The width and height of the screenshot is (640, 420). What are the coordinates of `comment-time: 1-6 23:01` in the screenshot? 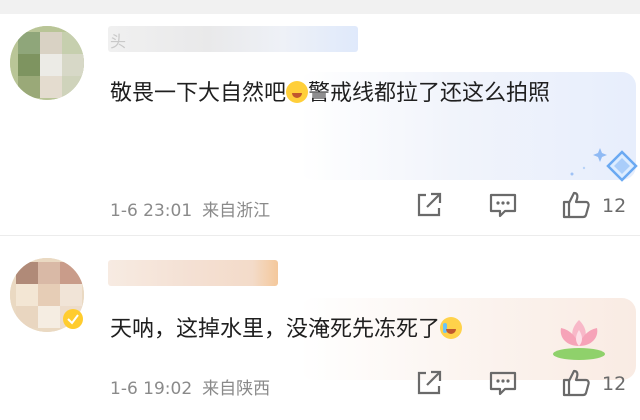 It's located at (151, 211).